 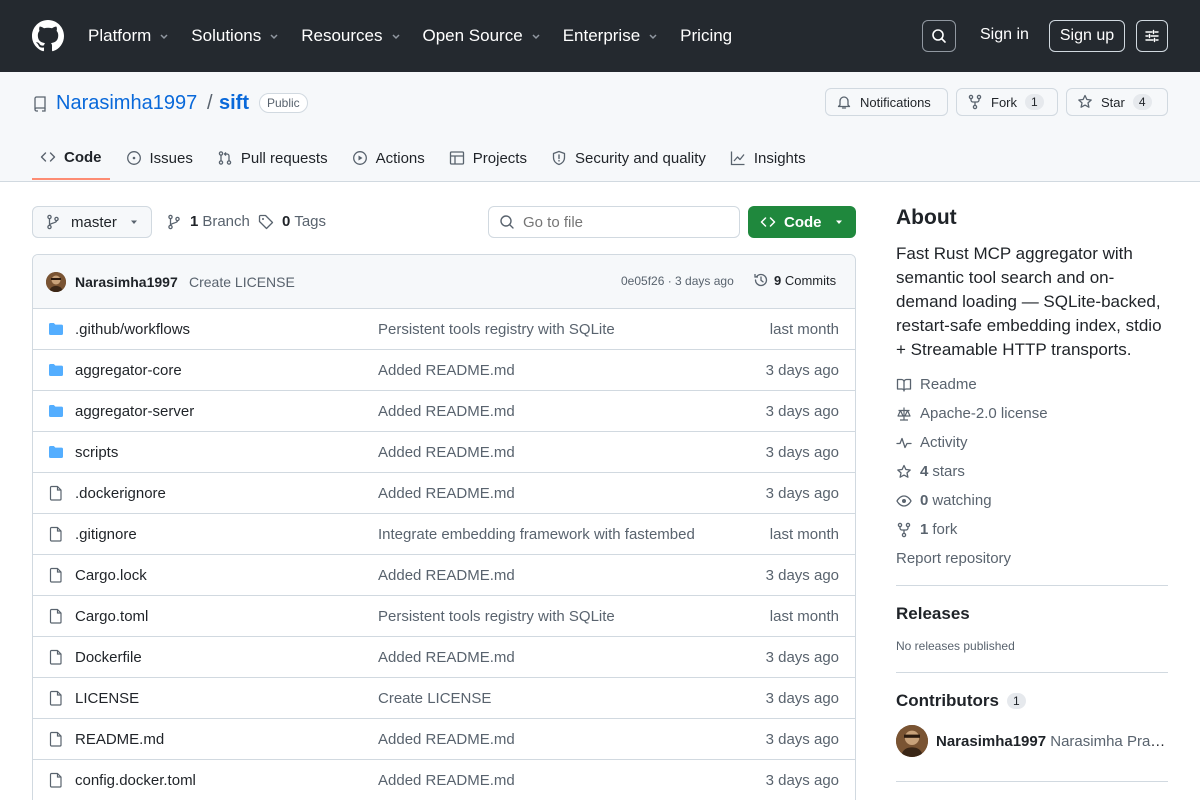 I want to click on tab-issues: Issues, so click(x=159, y=158).